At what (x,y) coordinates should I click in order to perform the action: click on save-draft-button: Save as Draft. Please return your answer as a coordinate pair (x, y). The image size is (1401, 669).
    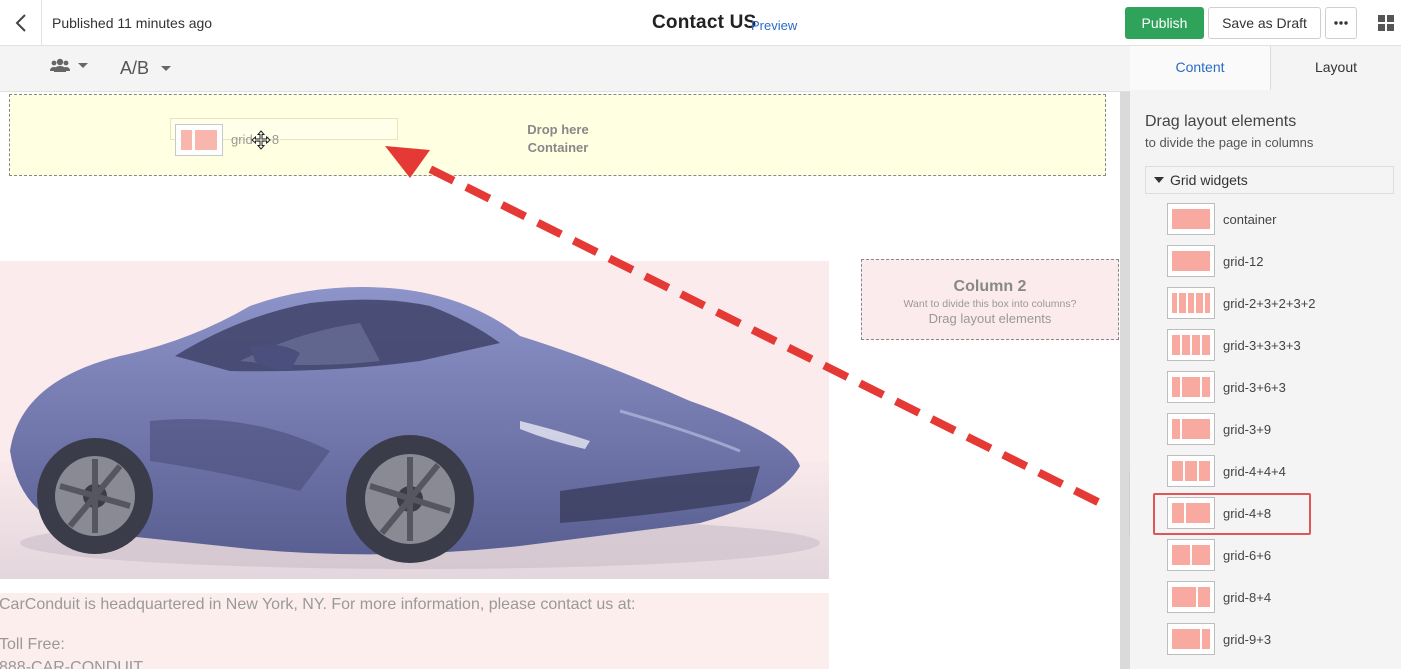
    Looking at the image, I should click on (1264, 23).